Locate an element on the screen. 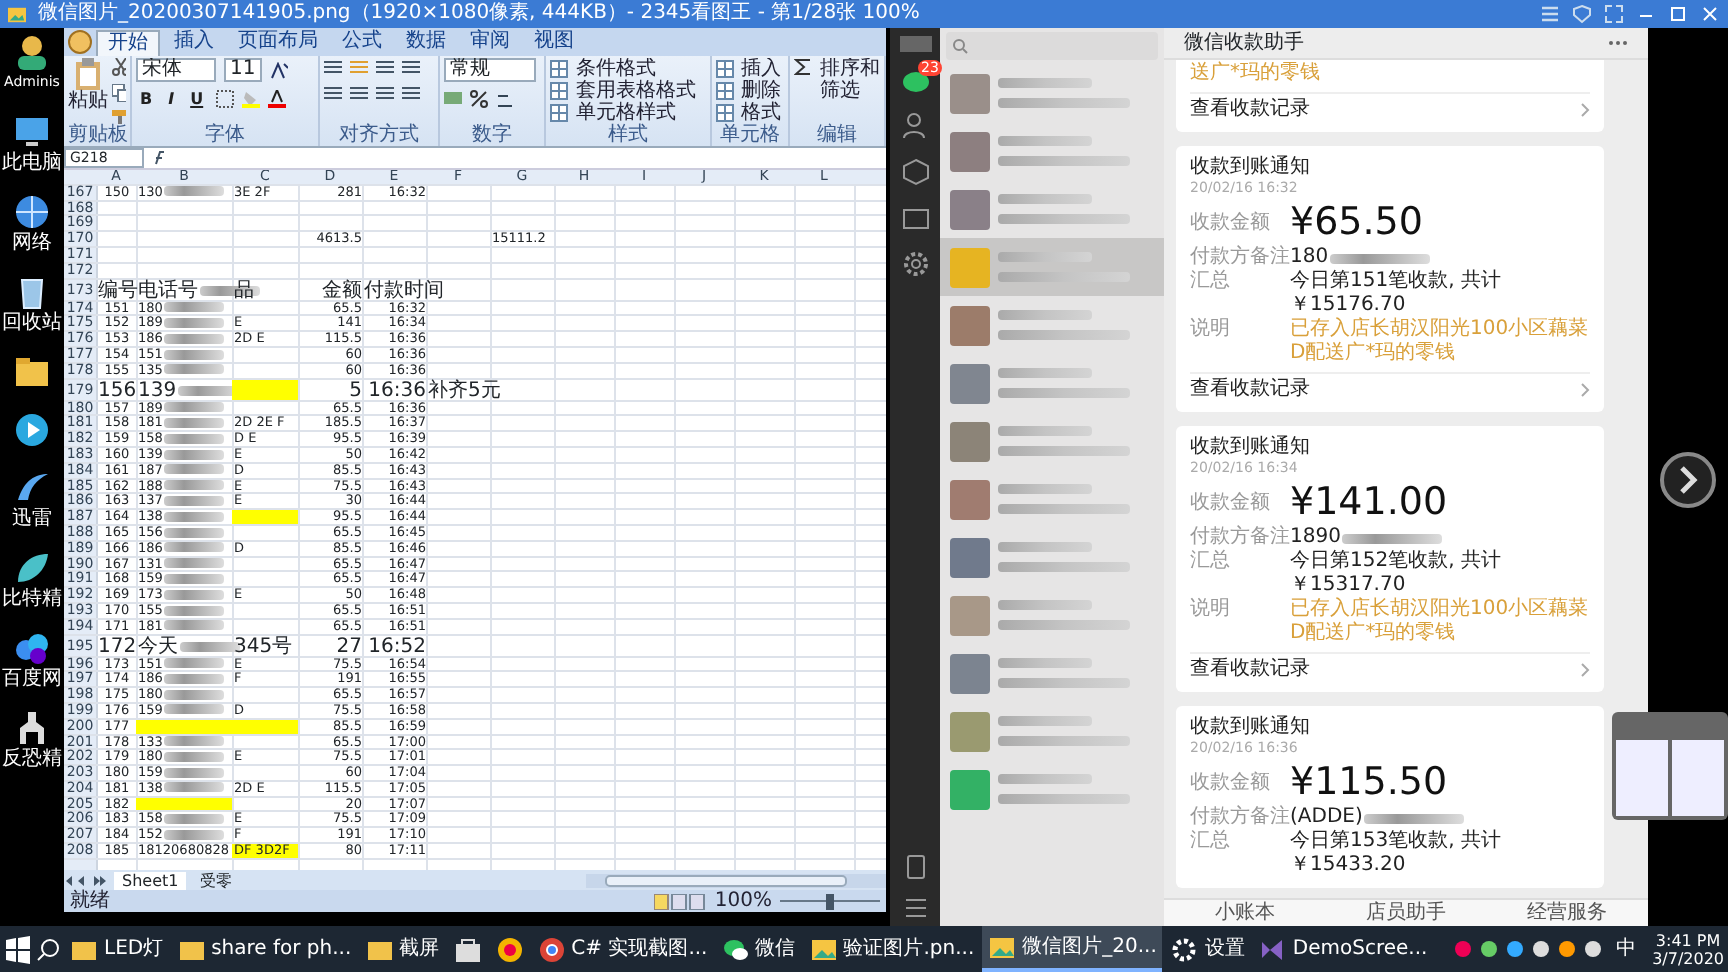 The image size is (1728, 972). office-button-icon is located at coordinates (80, 42).